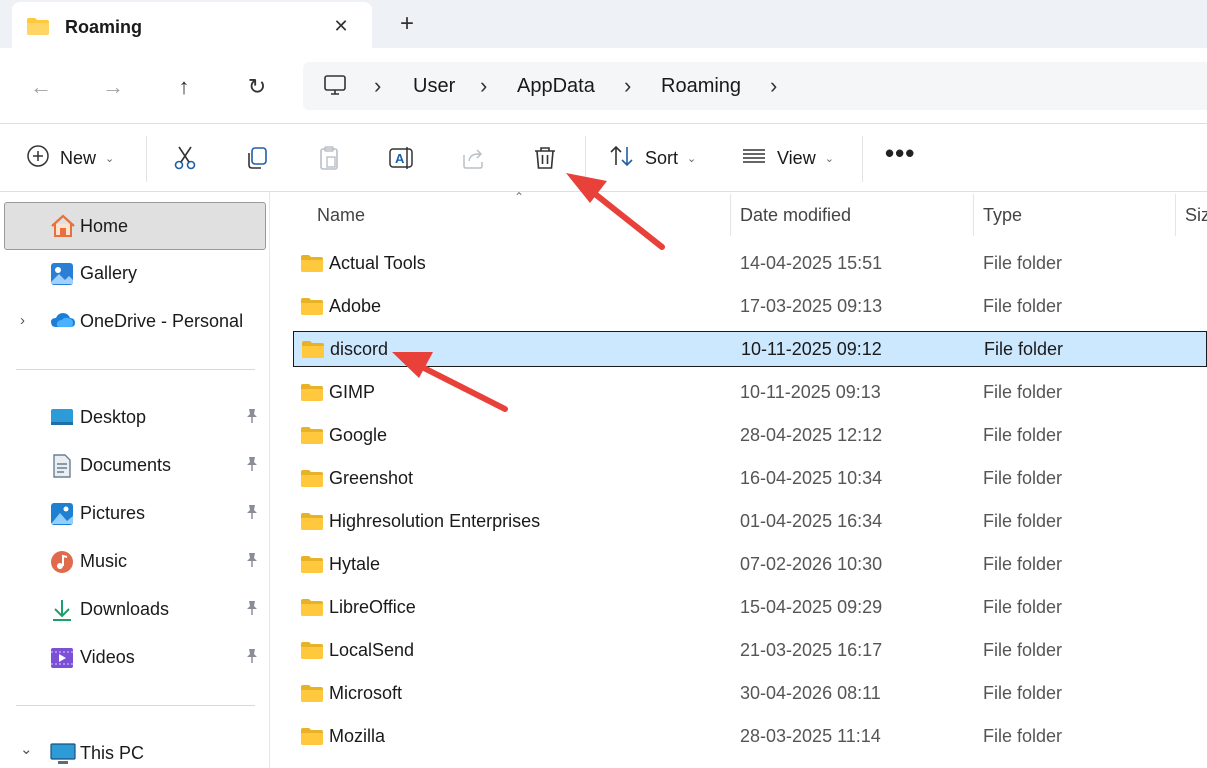  I want to click on rename-button: A, so click(401, 158).